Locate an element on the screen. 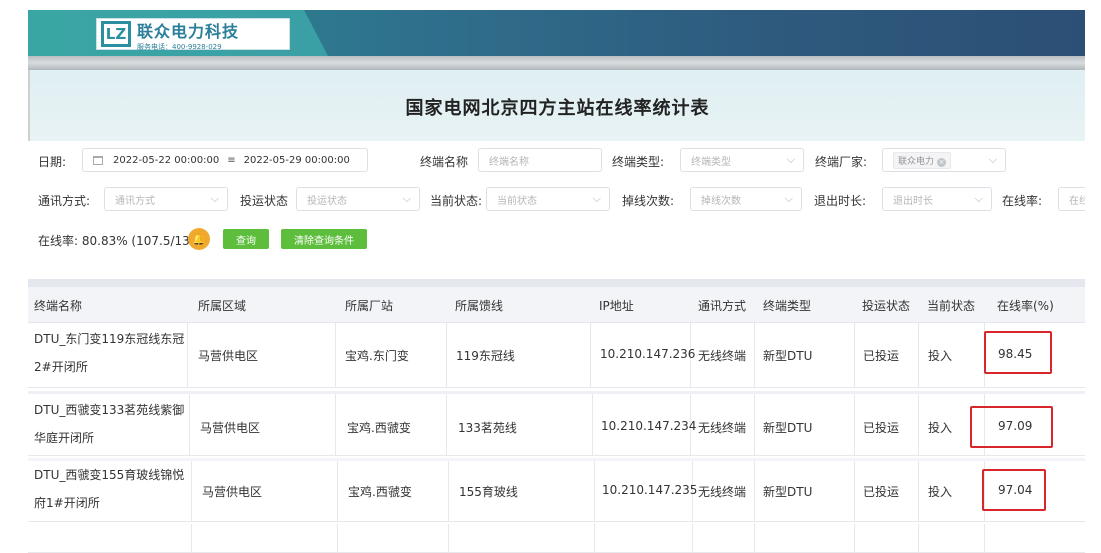  terminal-name-label: 终端名称 is located at coordinates (444, 162).